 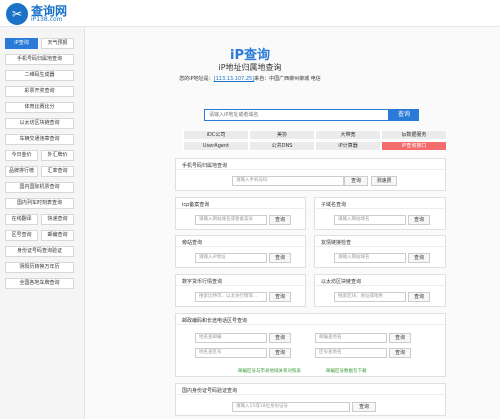 I want to click on friendlink-input: 请输入网站域名, so click(x=370, y=258).